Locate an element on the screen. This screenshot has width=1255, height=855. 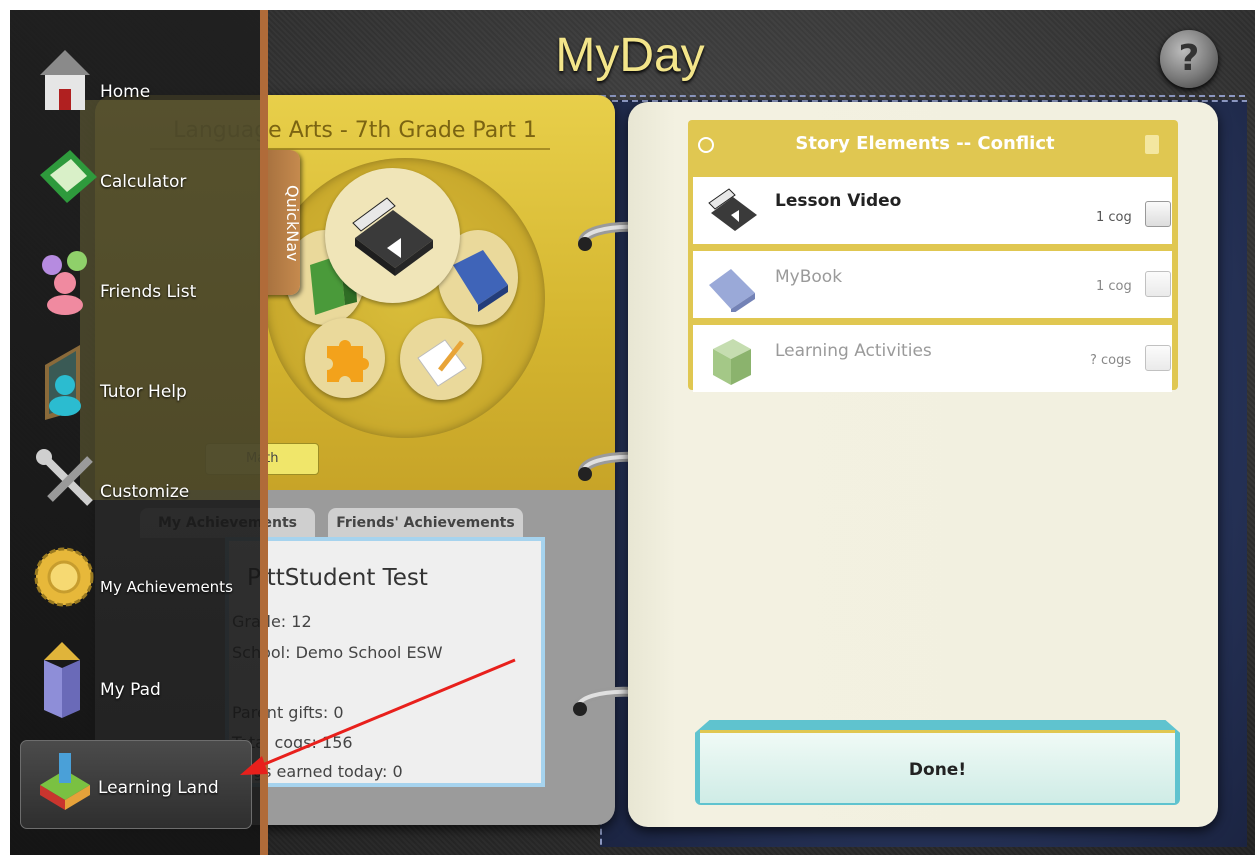
tutor-icon is located at coordinates (63, 382).